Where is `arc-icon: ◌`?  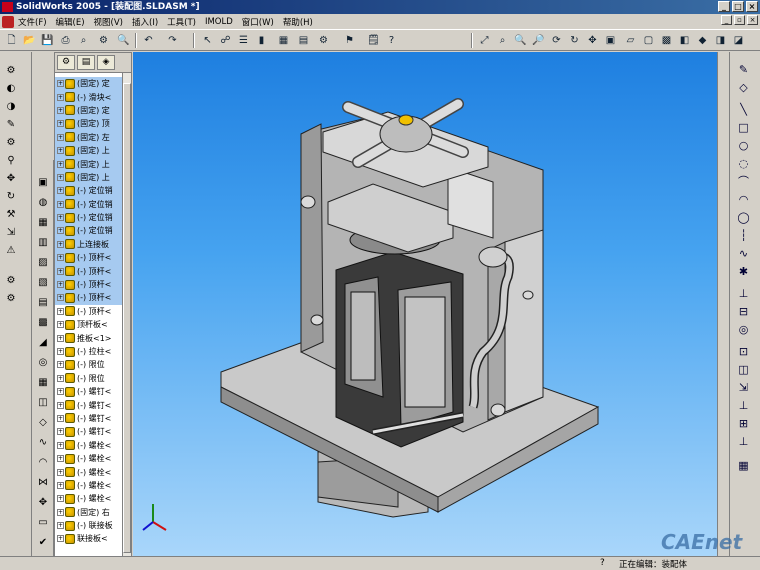 arc-icon: ◌ is located at coordinates (743, 163).